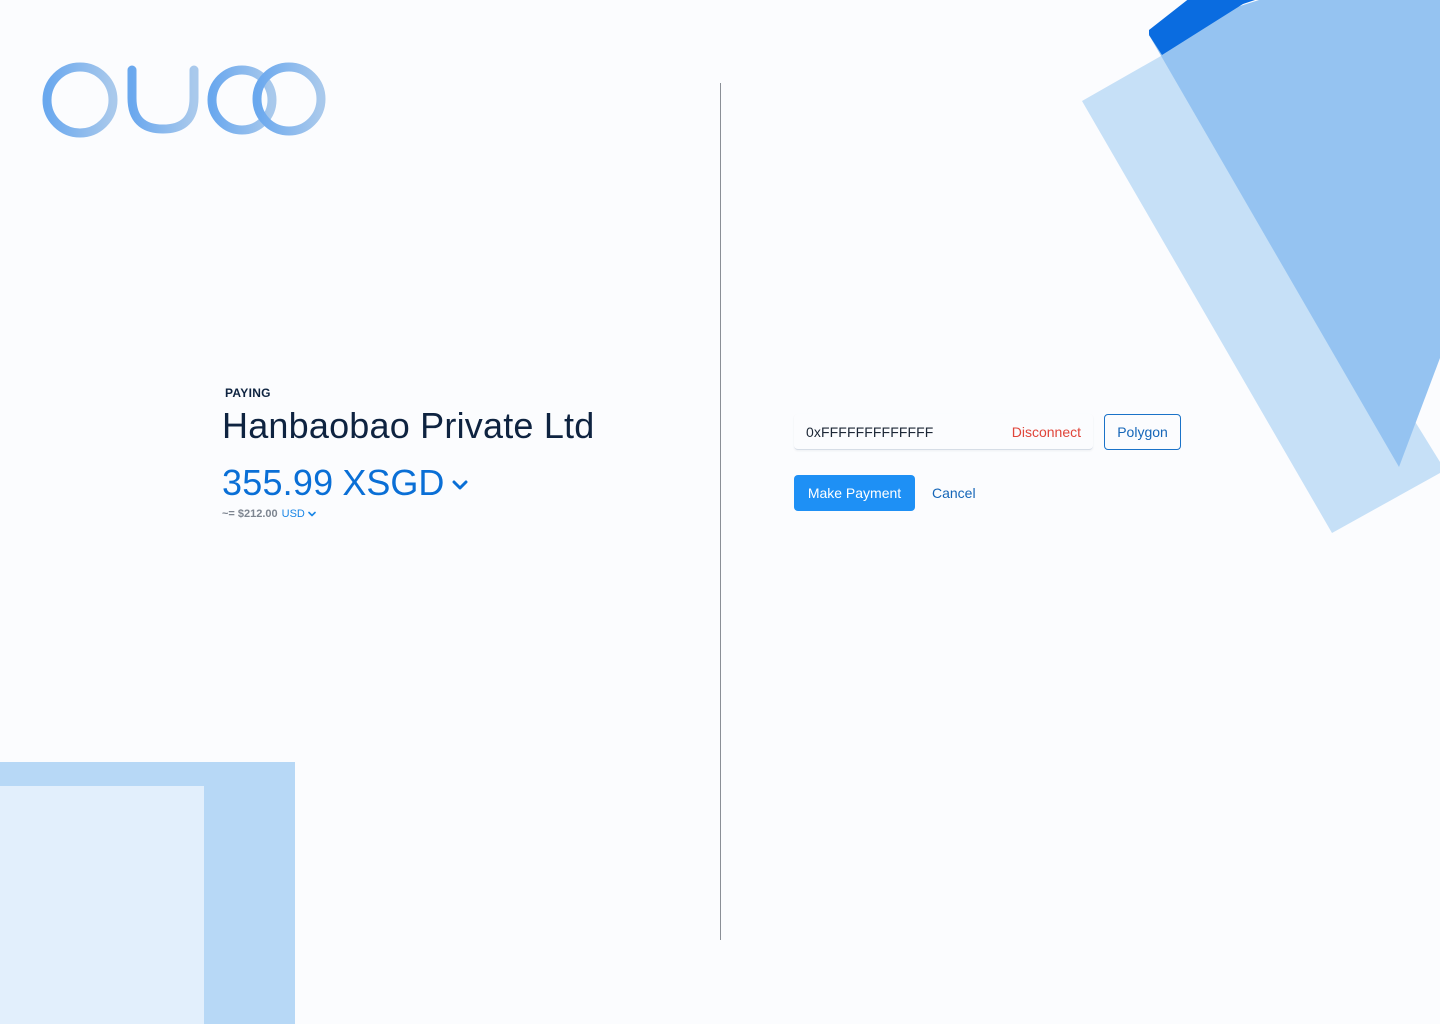 This screenshot has height=1024, width=1440. I want to click on deco-square-outer, so click(147, 893).